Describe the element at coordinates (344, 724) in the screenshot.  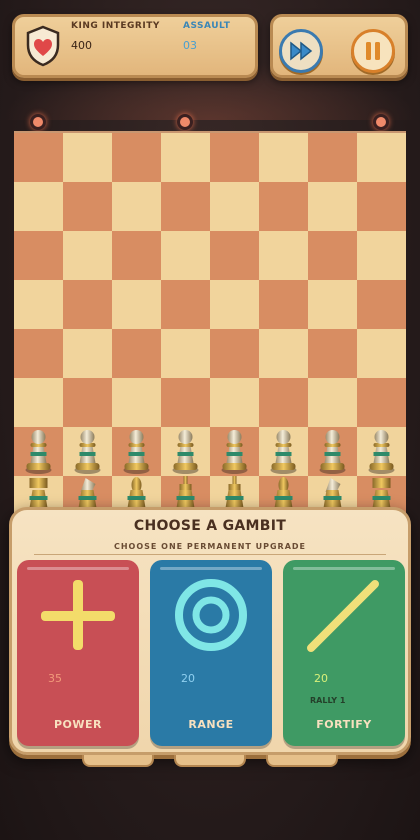
I see `fortify-label: FORTIFY` at that location.